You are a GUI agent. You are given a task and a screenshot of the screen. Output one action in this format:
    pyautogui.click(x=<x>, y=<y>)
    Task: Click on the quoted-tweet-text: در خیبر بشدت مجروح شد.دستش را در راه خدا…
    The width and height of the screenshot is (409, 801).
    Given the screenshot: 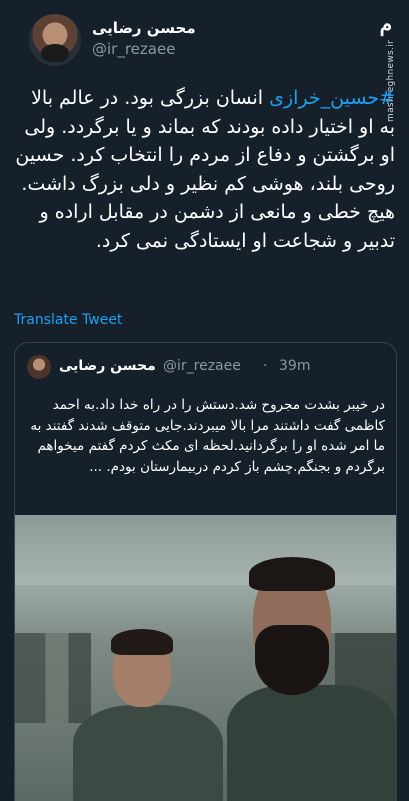 What is the action you would take?
    pyautogui.click(x=207, y=436)
    